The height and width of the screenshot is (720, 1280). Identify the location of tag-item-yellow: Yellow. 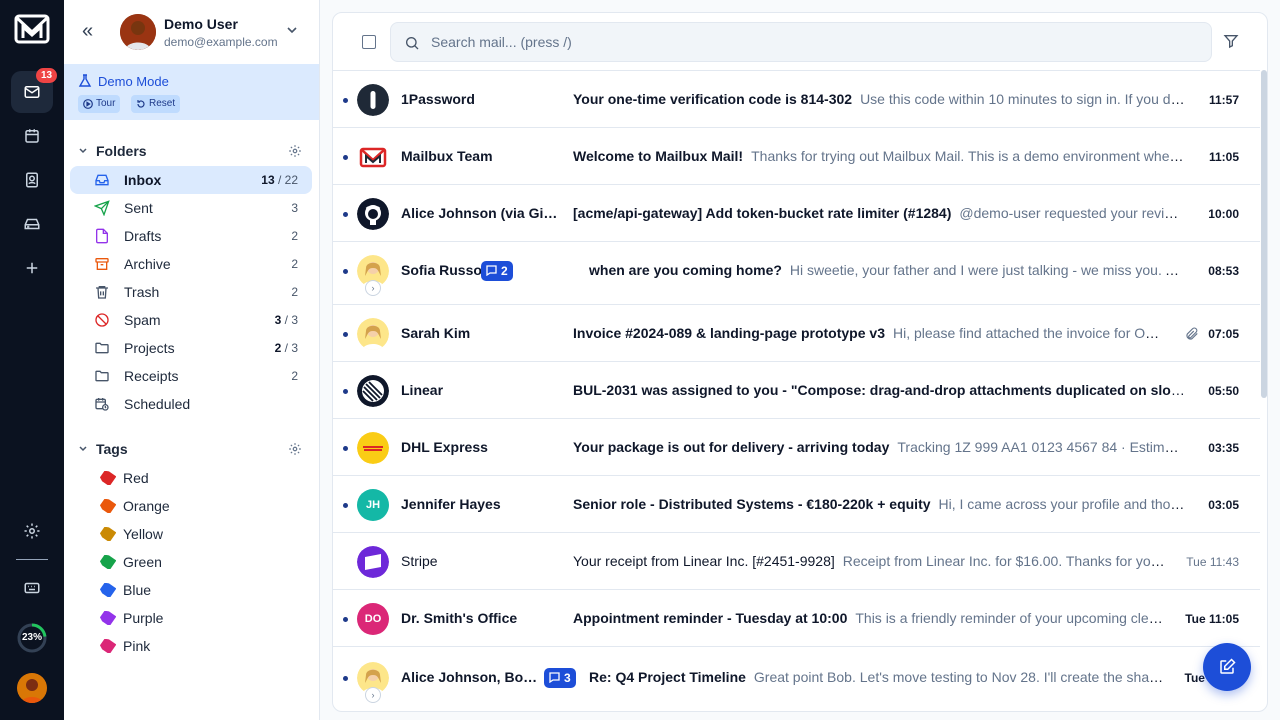
(191, 534).